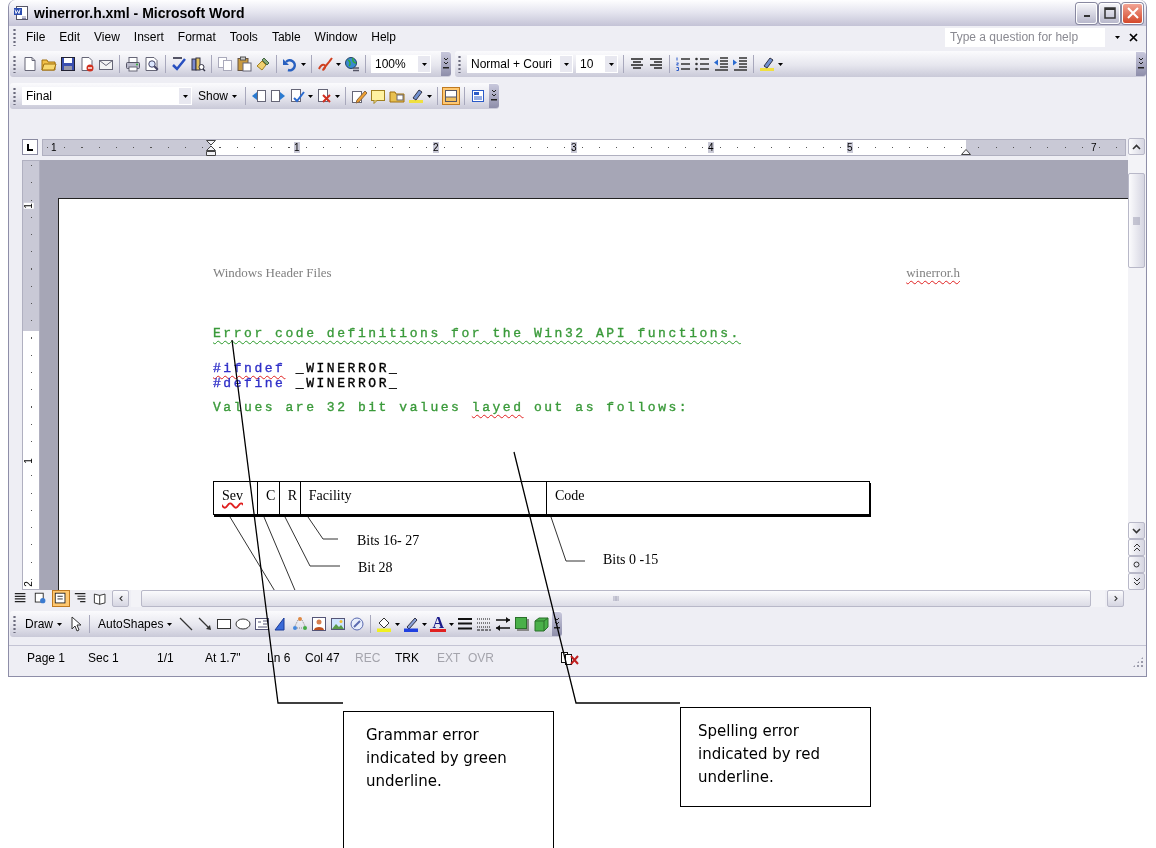 The width and height of the screenshot is (1156, 848). What do you see at coordinates (325, 64) in the screenshot?
I see `scribble-icon` at bounding box center [325, 64].